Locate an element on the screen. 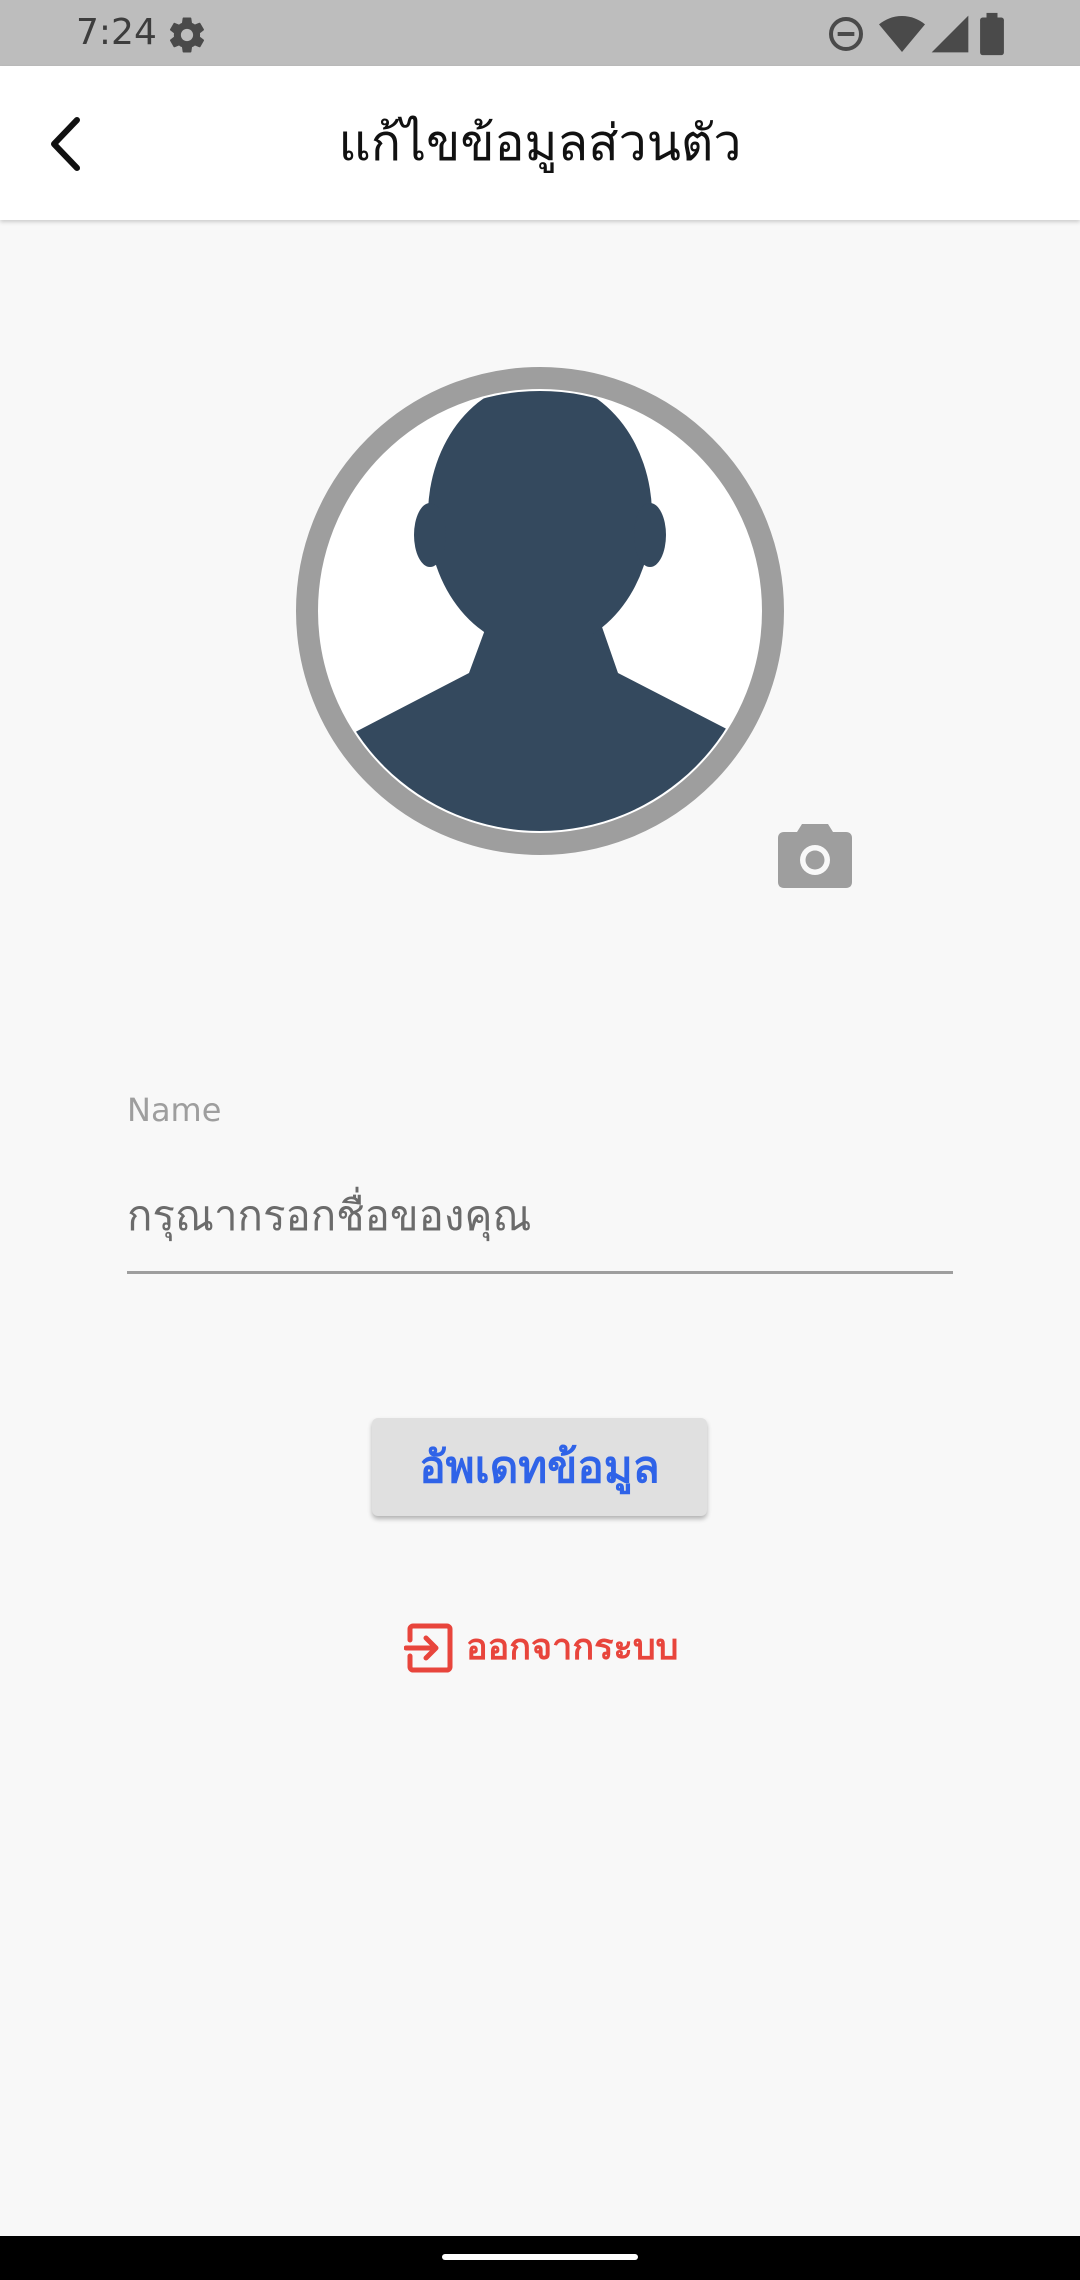  camera-icon is located at coordinates (815, 856).